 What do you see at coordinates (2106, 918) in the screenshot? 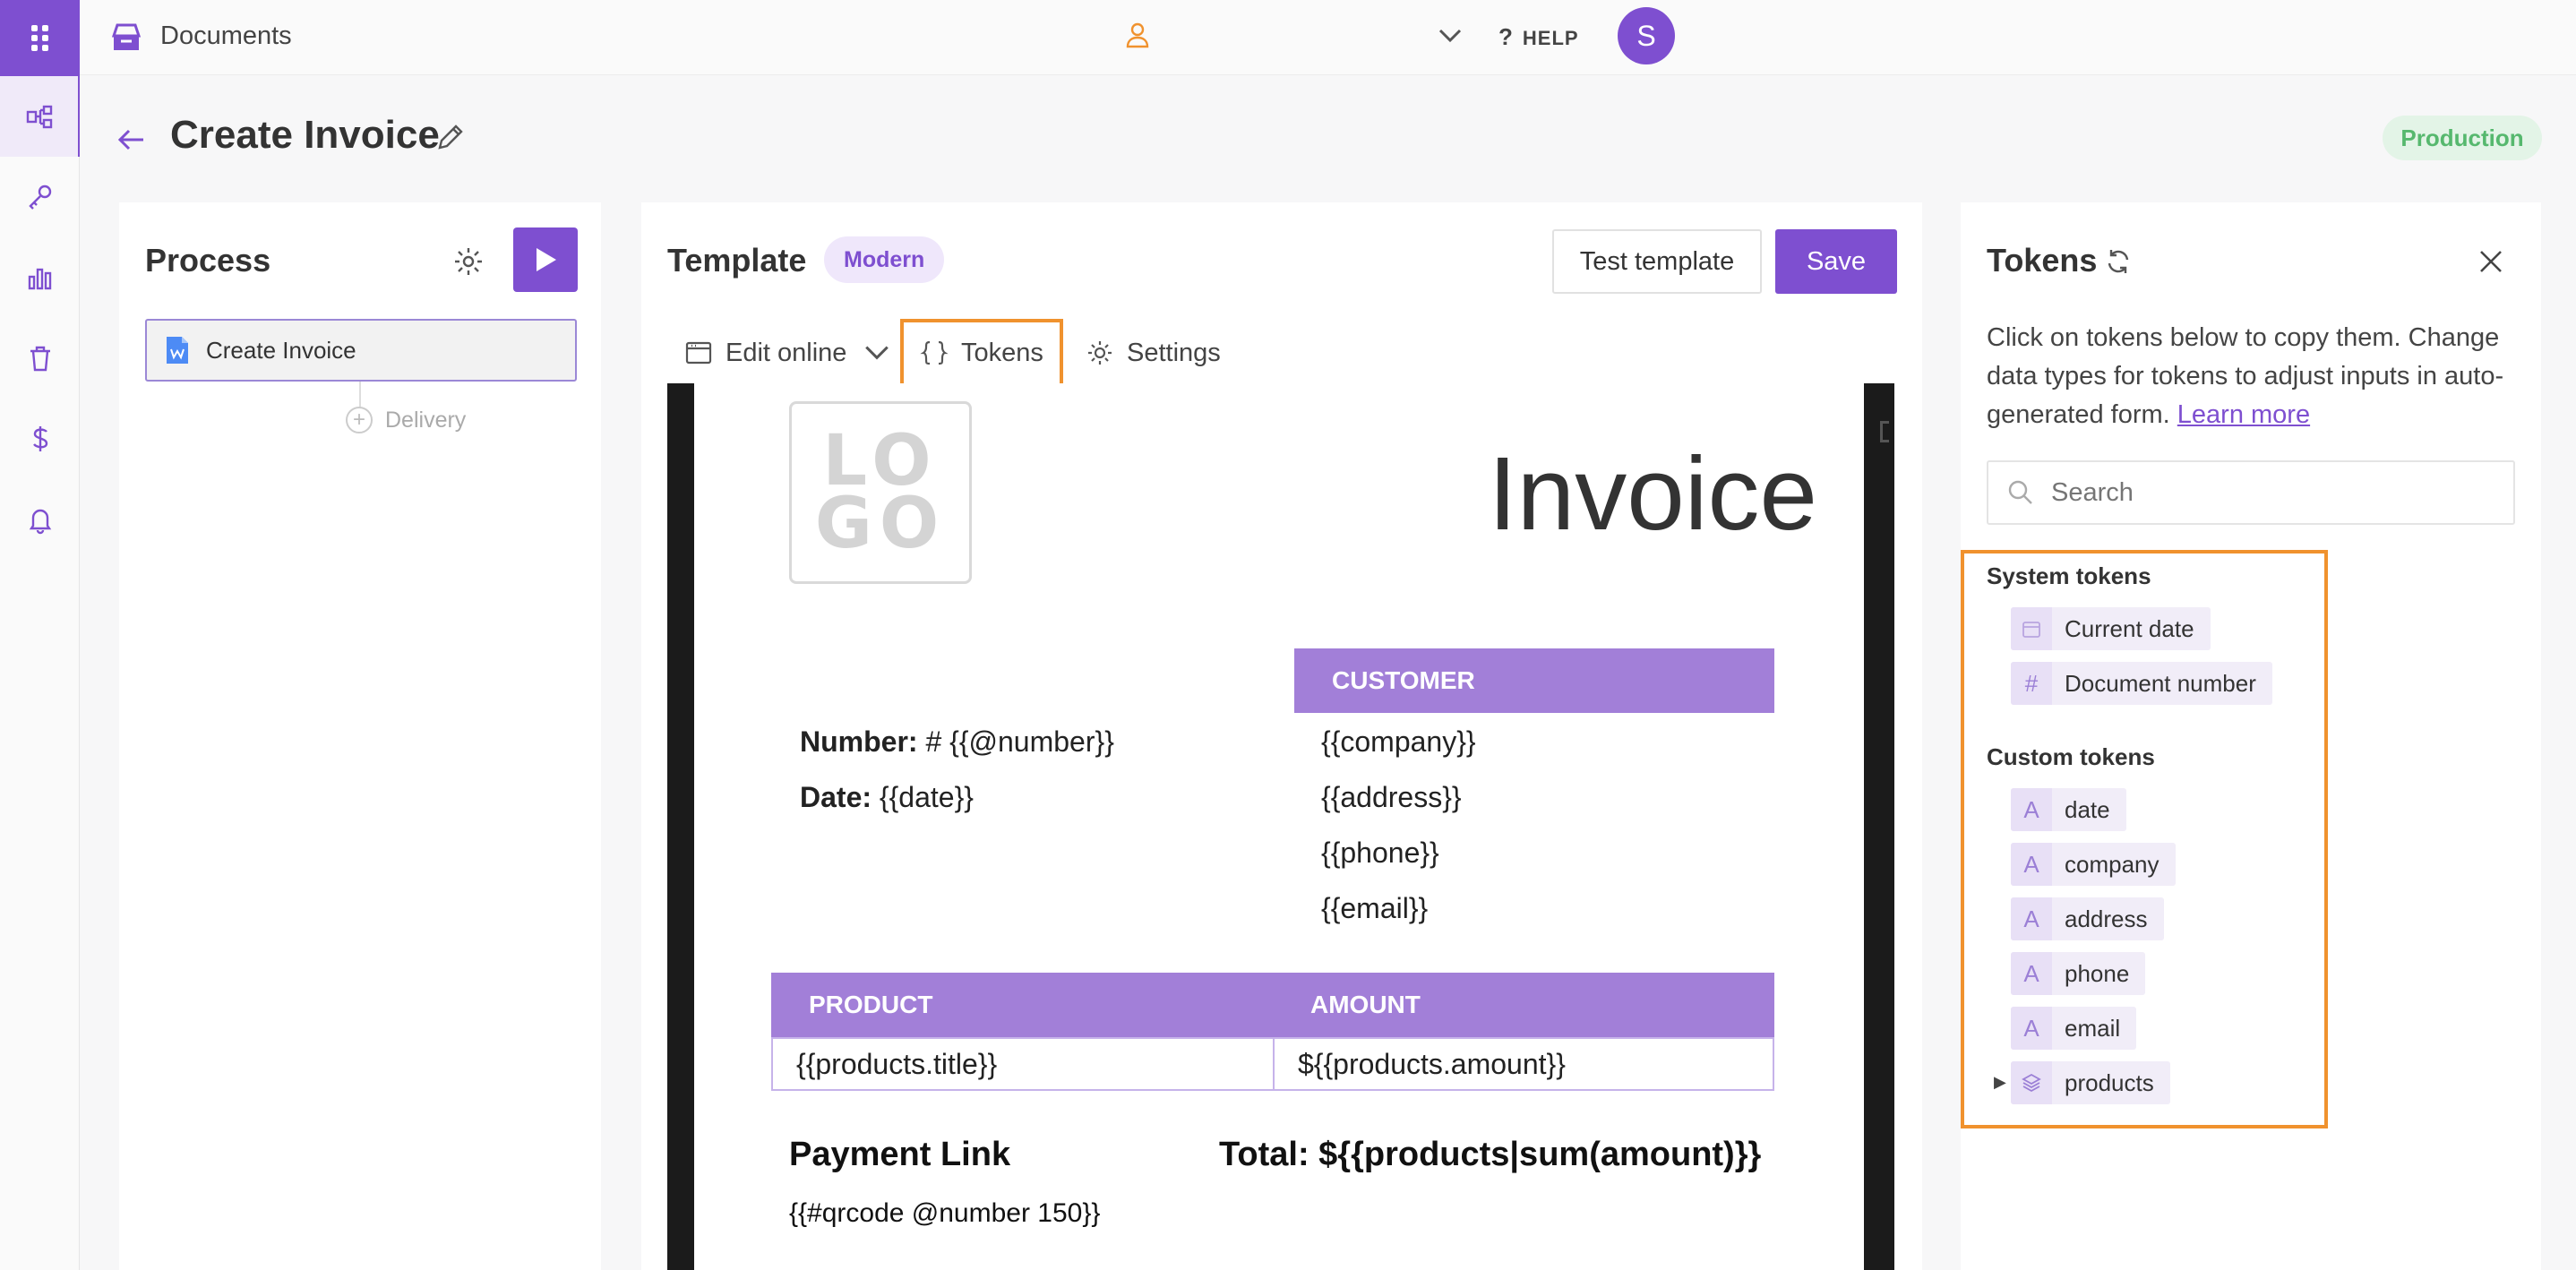
I see `token-label: address` at bounding box center [2106, 918].